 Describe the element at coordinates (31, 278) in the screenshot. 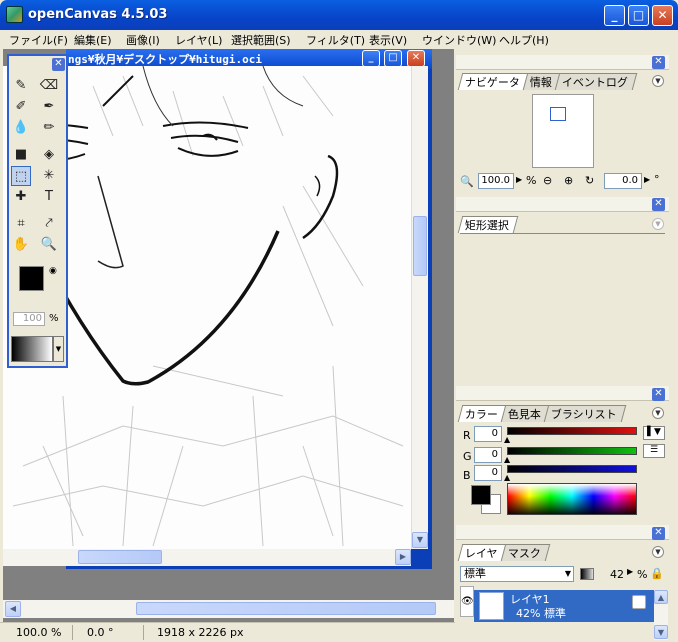

I see `foreground-color-swatch` at that location.